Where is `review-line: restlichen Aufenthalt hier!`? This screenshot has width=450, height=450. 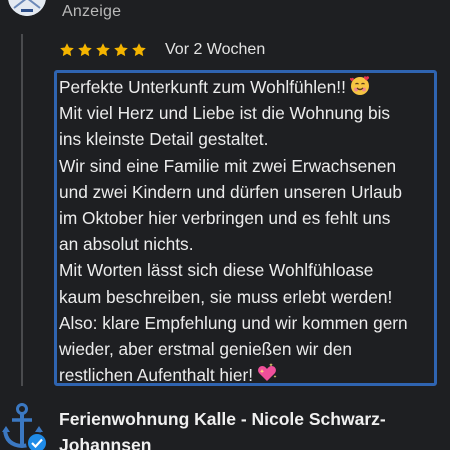
review-line: restlichen Aufenthalt hier! is located at coordinates (247, 375).